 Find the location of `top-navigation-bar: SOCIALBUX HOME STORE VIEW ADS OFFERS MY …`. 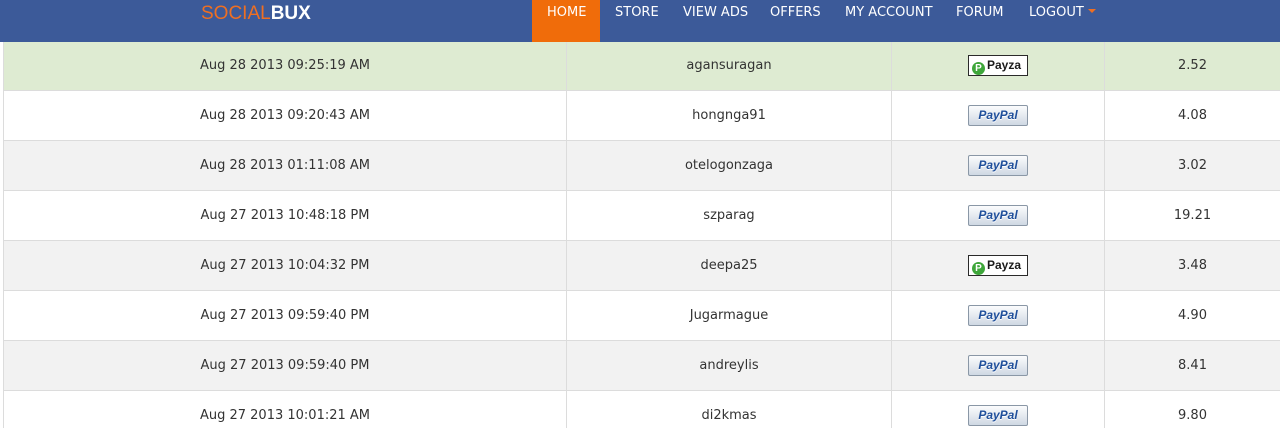

top-navigation-bar: SOCIALBUX HOME STORE VIEW ADS OFFERS MY … is located at coordinates (640, 21).